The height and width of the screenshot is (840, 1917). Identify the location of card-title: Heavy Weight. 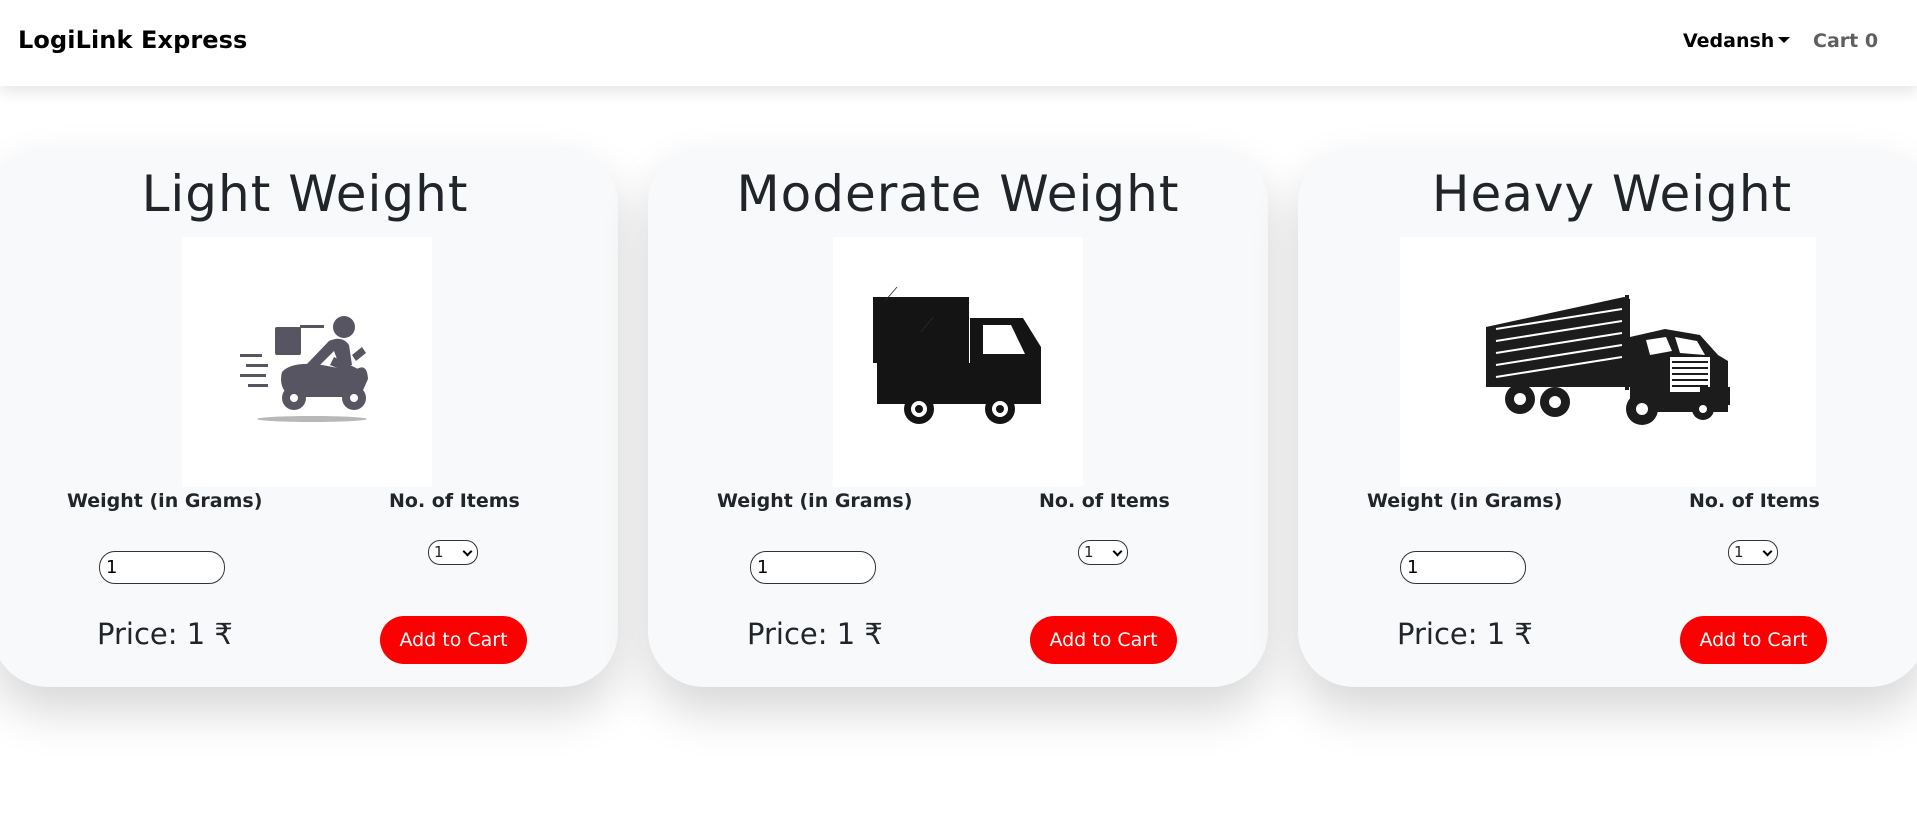
(1612, 194).